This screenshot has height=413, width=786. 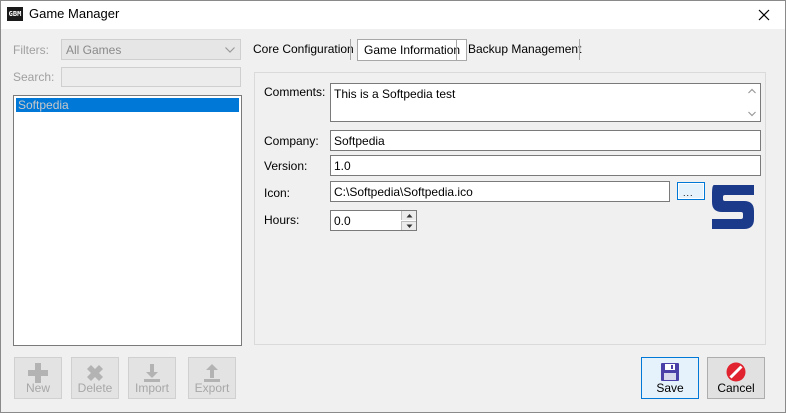 I want to click on version-label: Version:, so click(x=286, y=166).